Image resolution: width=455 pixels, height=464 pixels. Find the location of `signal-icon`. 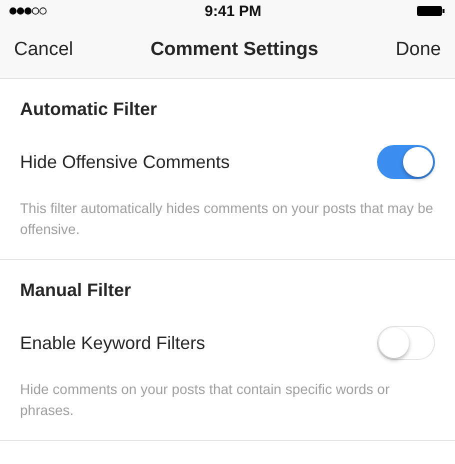

signal-icon is located at coordinates (29, 11).